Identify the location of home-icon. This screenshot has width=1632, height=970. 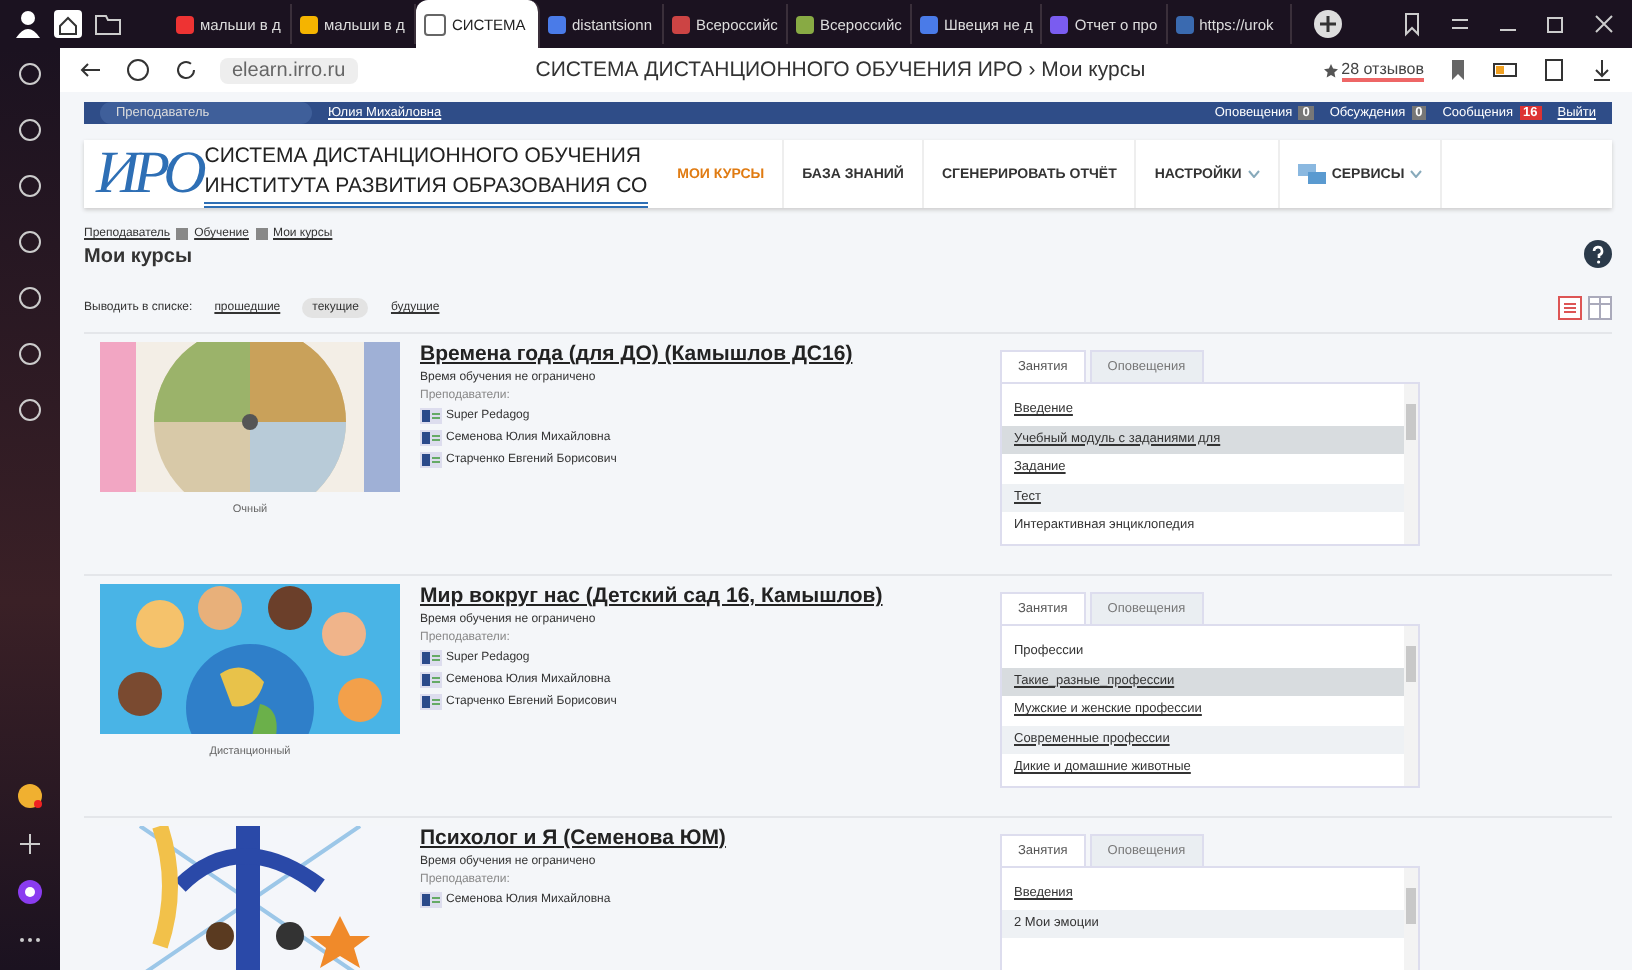
(68, 24).